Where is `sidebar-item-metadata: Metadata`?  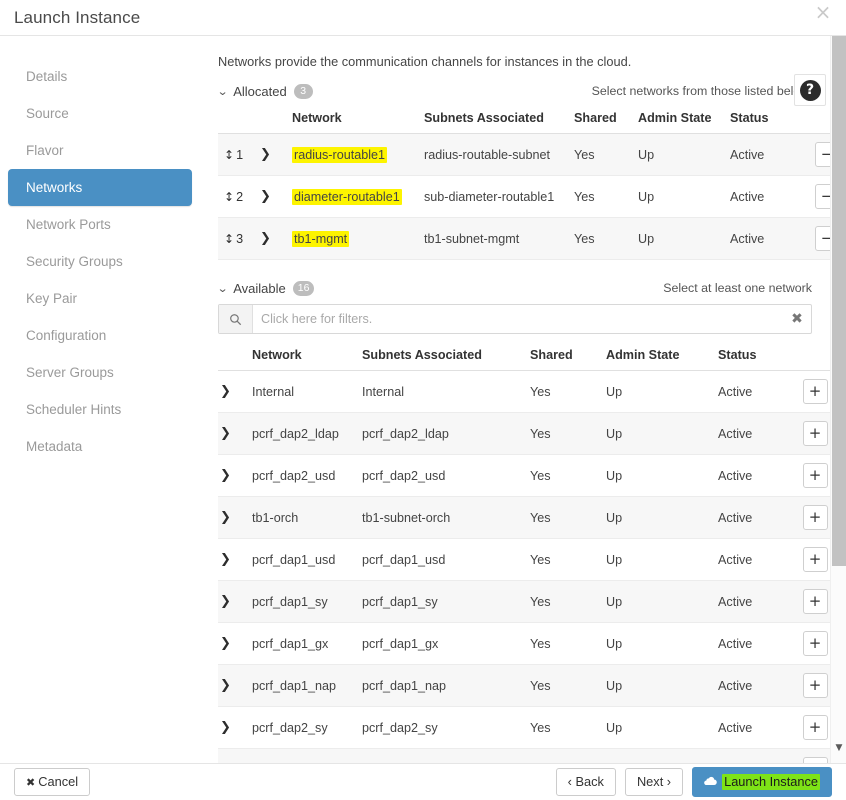 sidebar-item-metadata: Metadata is located at coordinates (100, 446).